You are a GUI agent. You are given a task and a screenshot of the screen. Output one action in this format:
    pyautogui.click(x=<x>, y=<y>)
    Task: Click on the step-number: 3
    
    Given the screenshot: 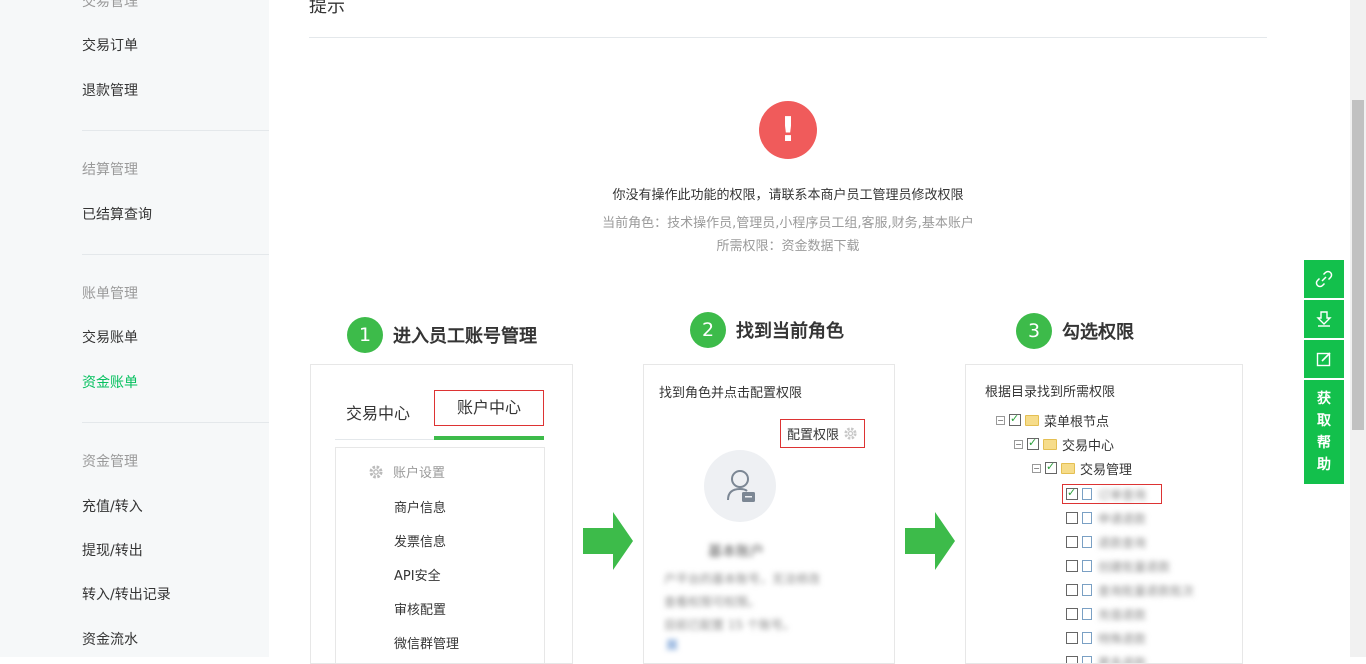 What is the action you would take?
    pyautogui.click(x=1034, y=331)
    